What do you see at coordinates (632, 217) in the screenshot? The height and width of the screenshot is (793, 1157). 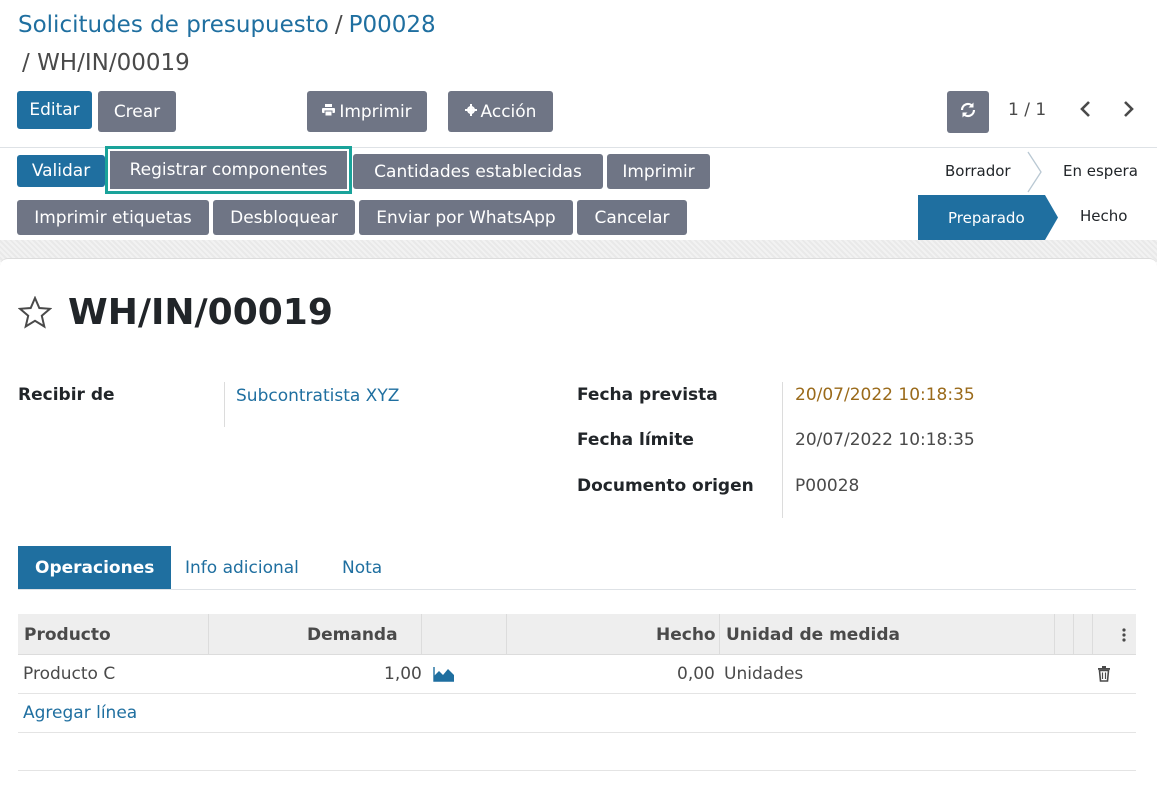 I see `cancel-button: Cancelar` at bounding box center [632, 217].